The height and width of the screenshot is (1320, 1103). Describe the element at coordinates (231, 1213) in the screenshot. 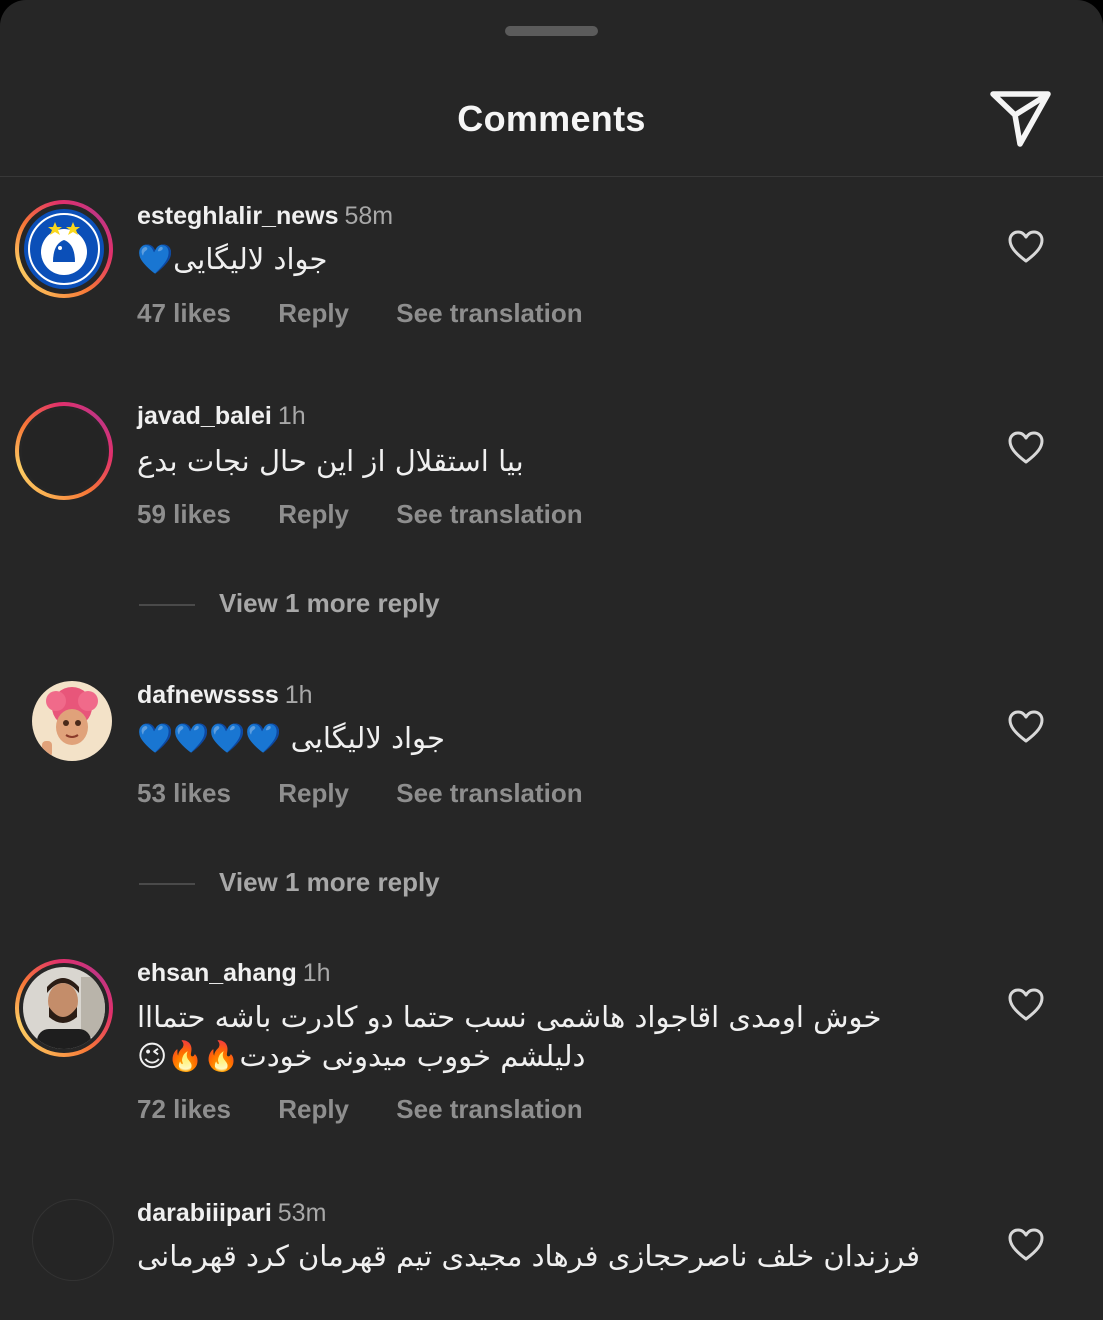

I see `comment-username: darabiiipari 53m` at that location.